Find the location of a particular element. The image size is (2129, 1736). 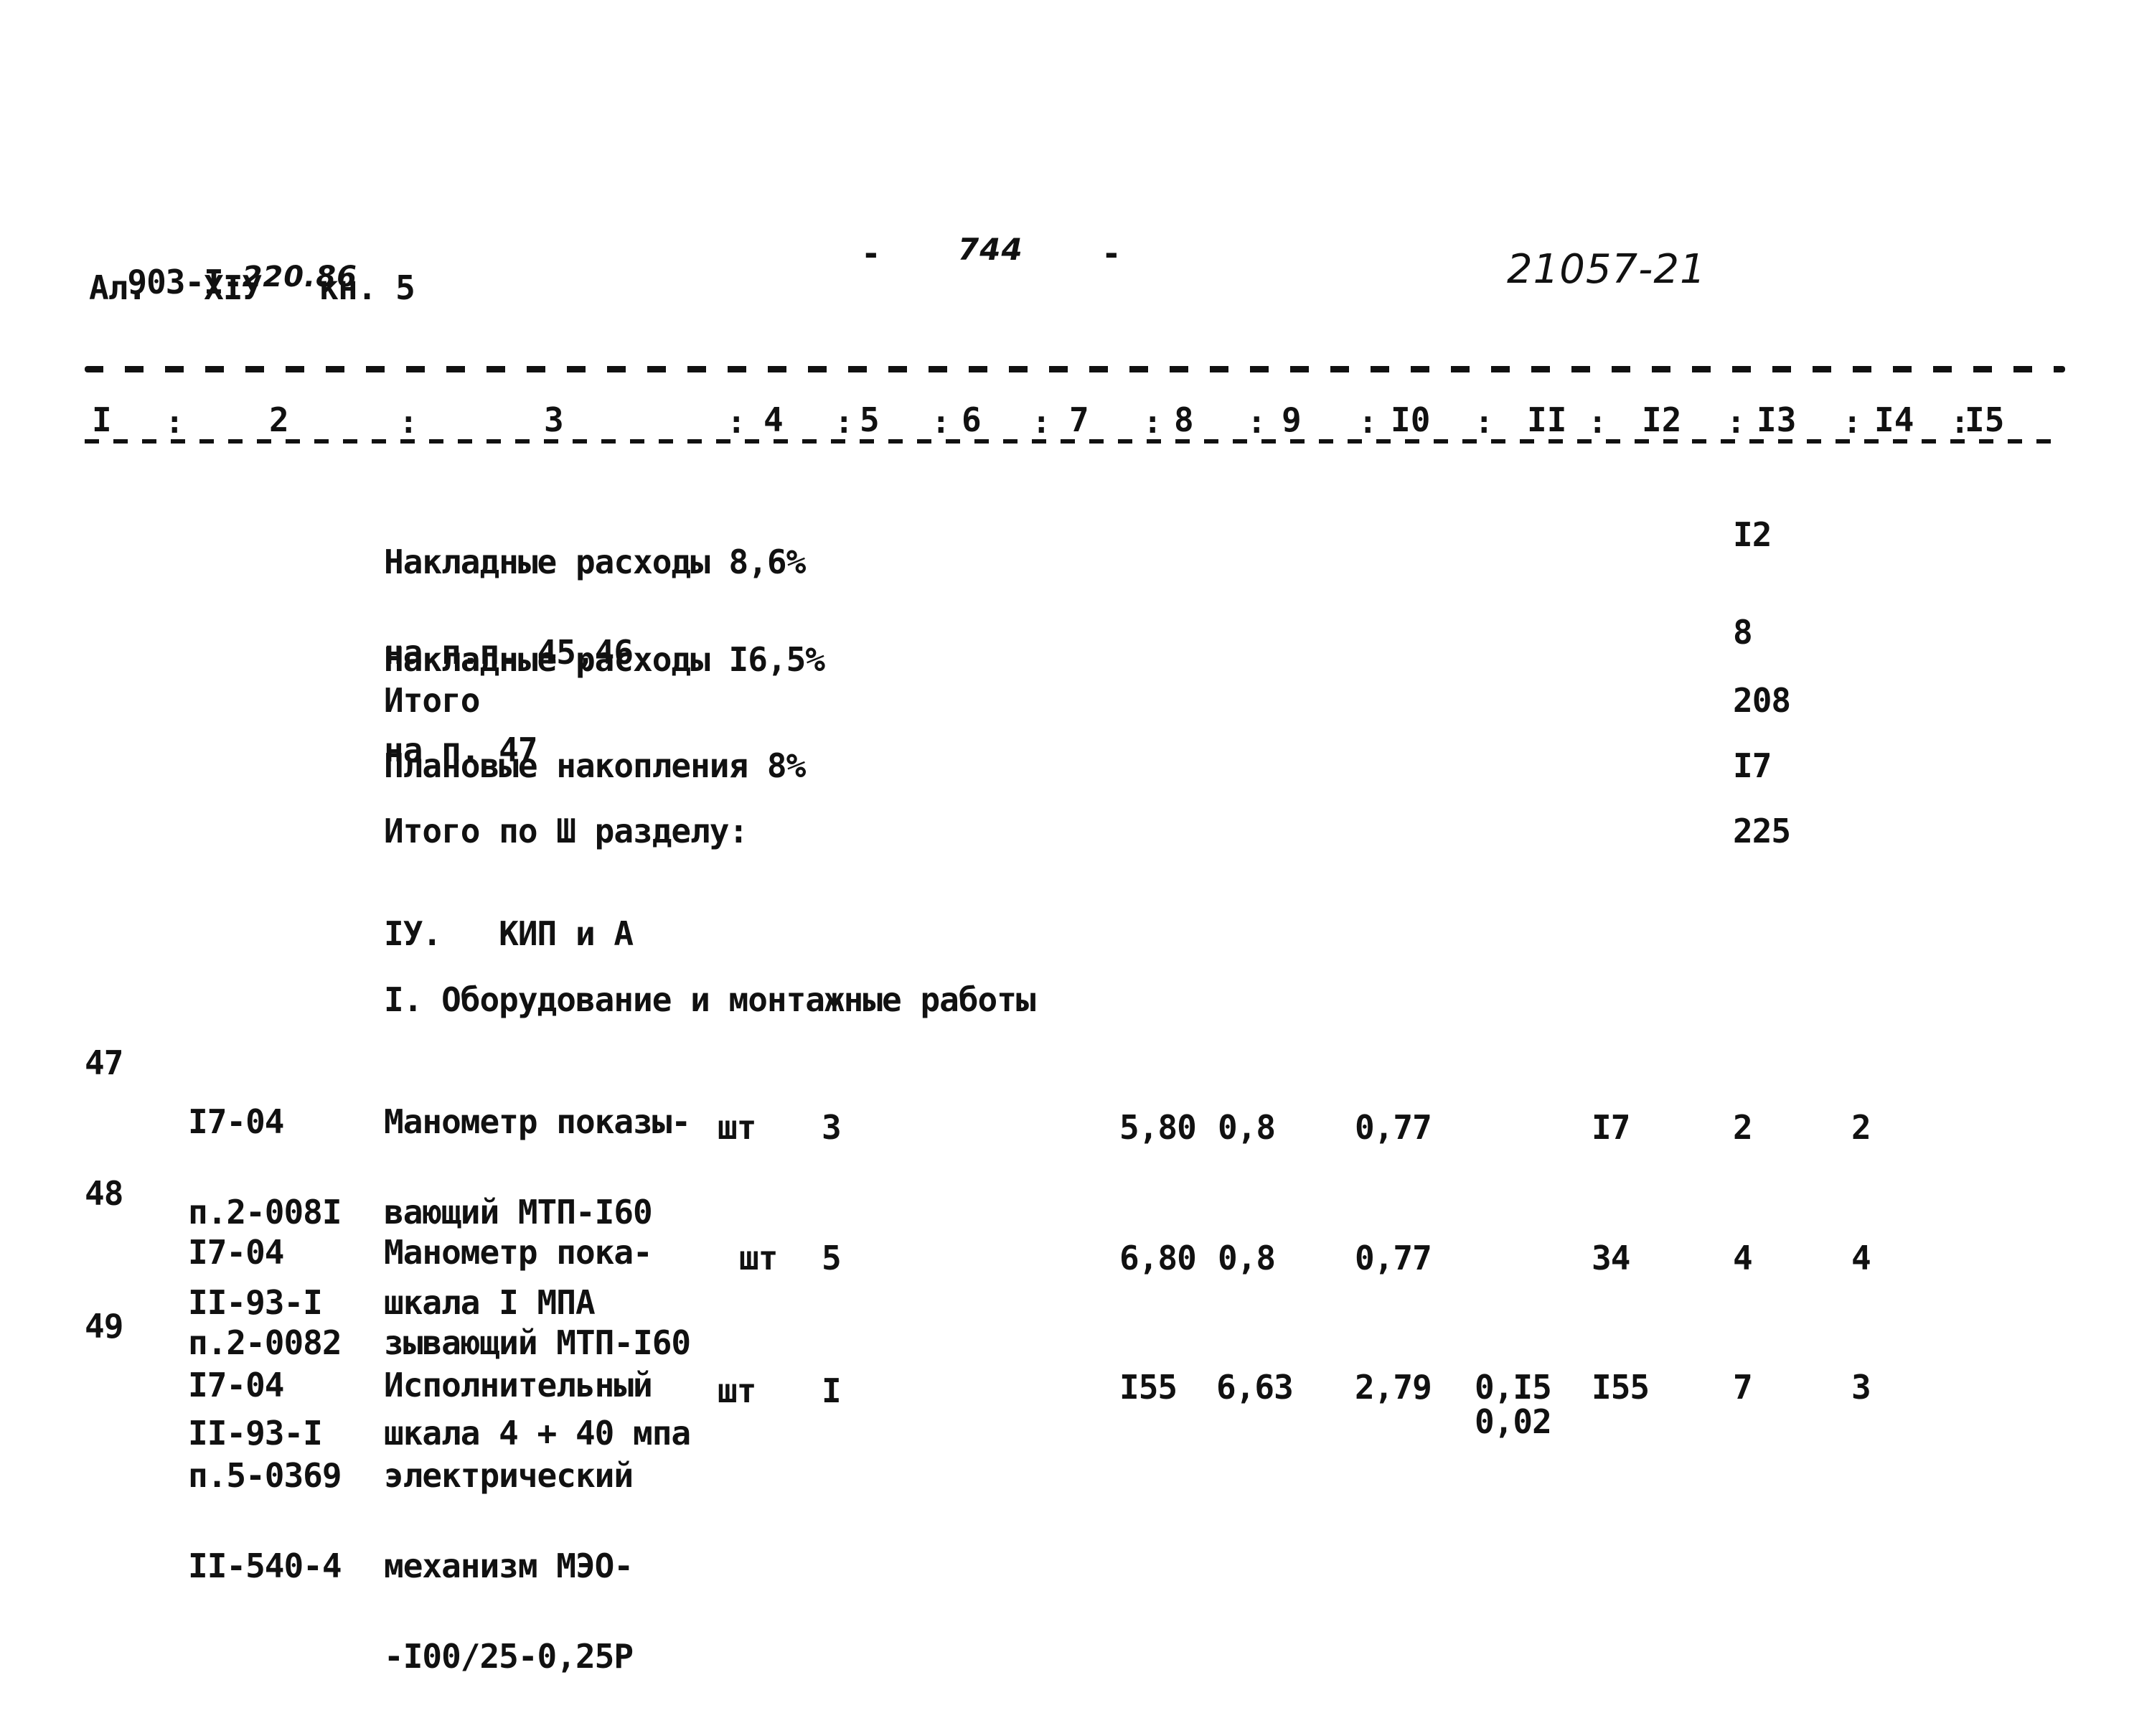

row-col13: 4 is located at coordinates (1743, 1258).